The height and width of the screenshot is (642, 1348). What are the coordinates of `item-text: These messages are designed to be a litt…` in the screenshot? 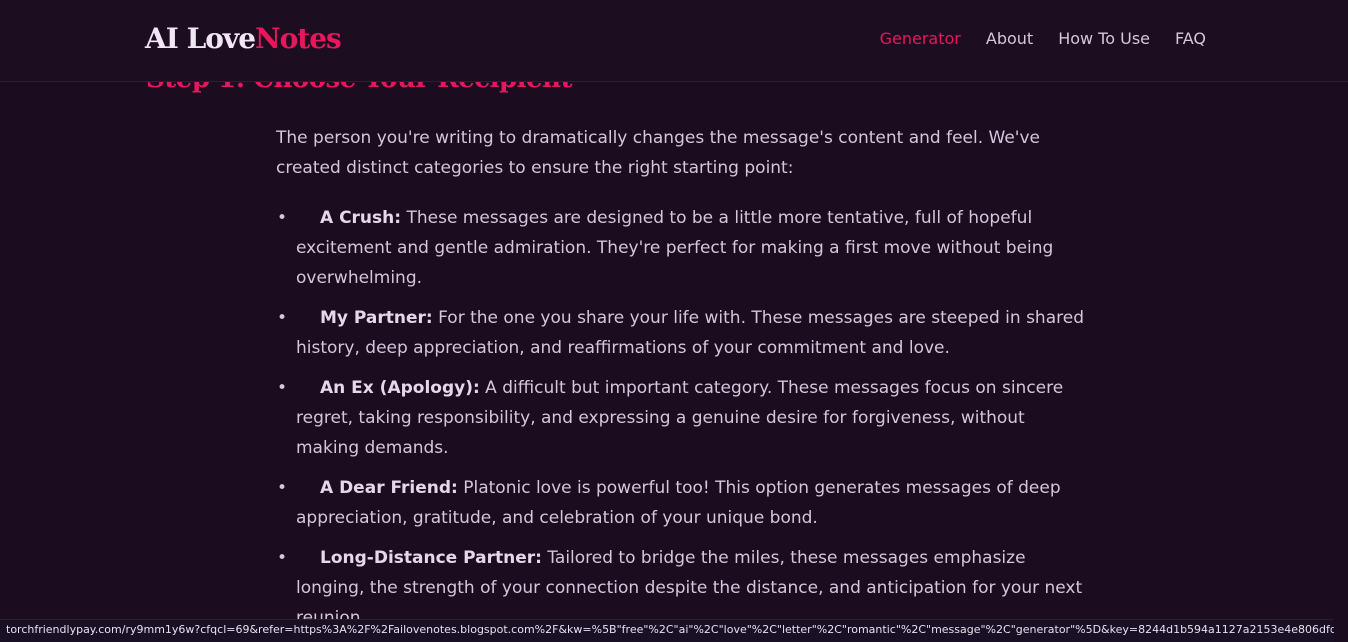 It's located at (675, 248).